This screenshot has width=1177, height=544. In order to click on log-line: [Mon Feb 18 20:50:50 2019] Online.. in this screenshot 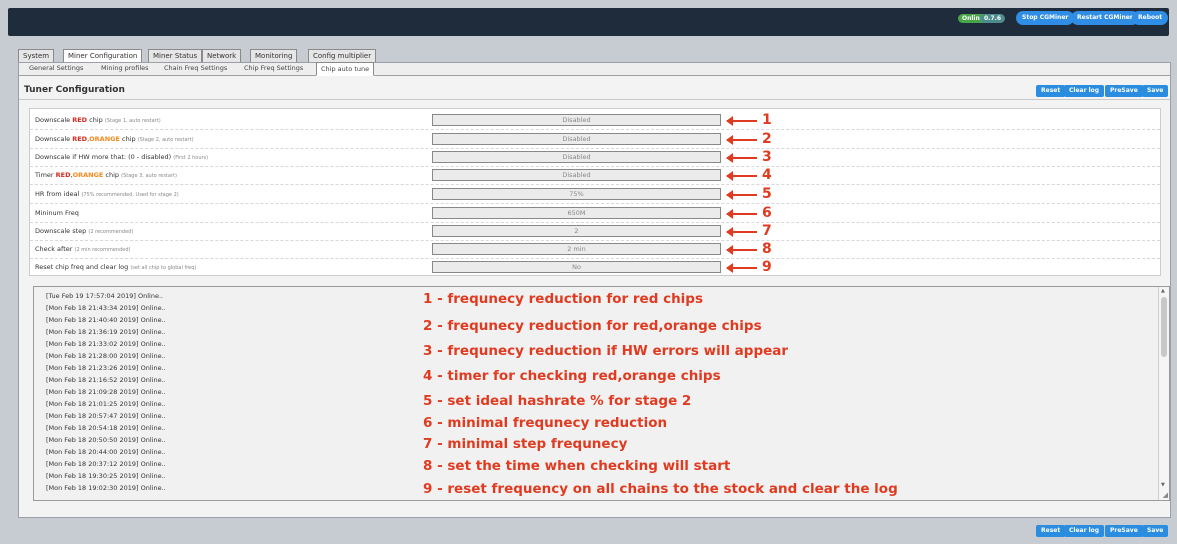, I will do `click(106, 440)`.